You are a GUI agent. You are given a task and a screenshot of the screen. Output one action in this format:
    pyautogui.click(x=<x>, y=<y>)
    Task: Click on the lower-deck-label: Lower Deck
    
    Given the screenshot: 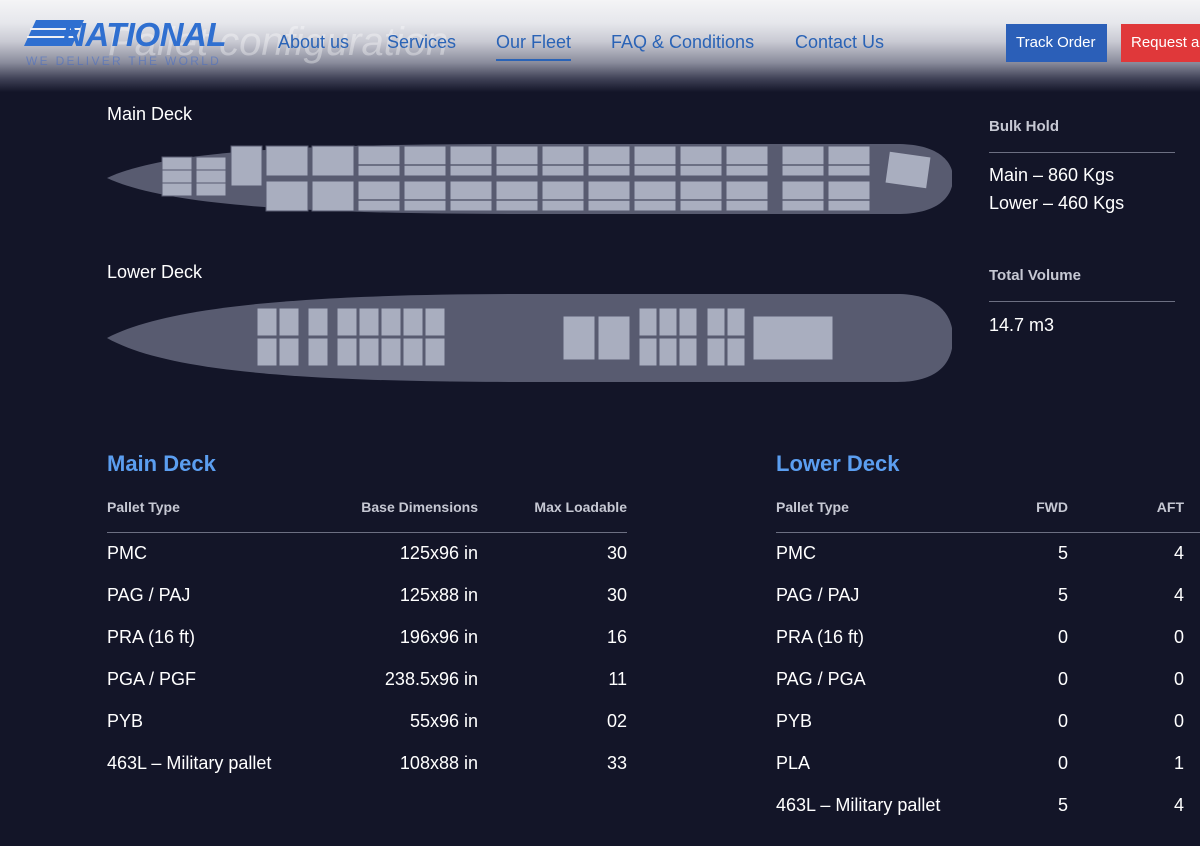 What is the action you would take?
    pyautogui.click(x=155, y=272)
    